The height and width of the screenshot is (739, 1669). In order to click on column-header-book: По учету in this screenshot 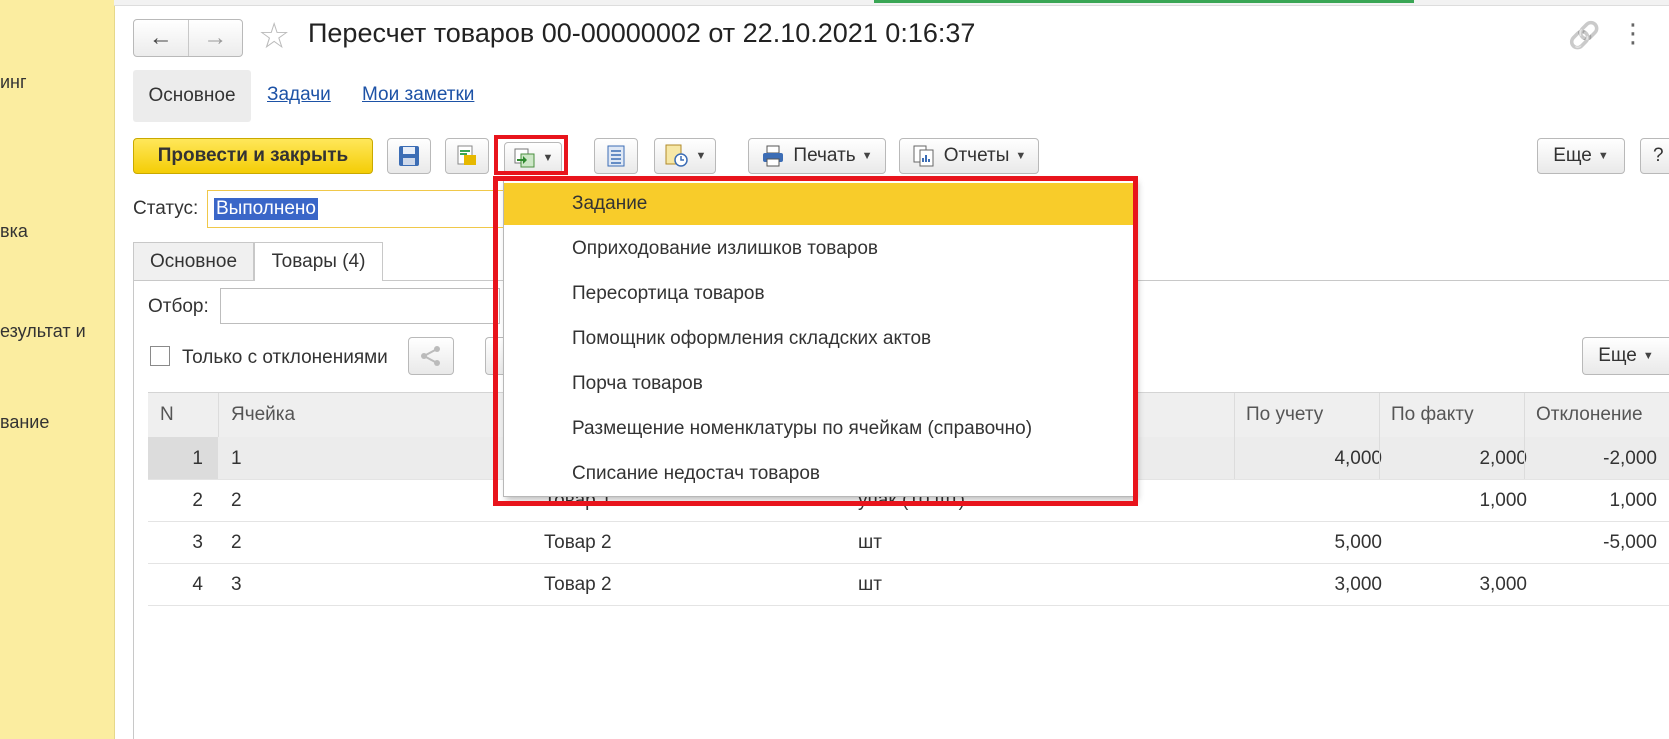, I will do `click(1284, 415)`.